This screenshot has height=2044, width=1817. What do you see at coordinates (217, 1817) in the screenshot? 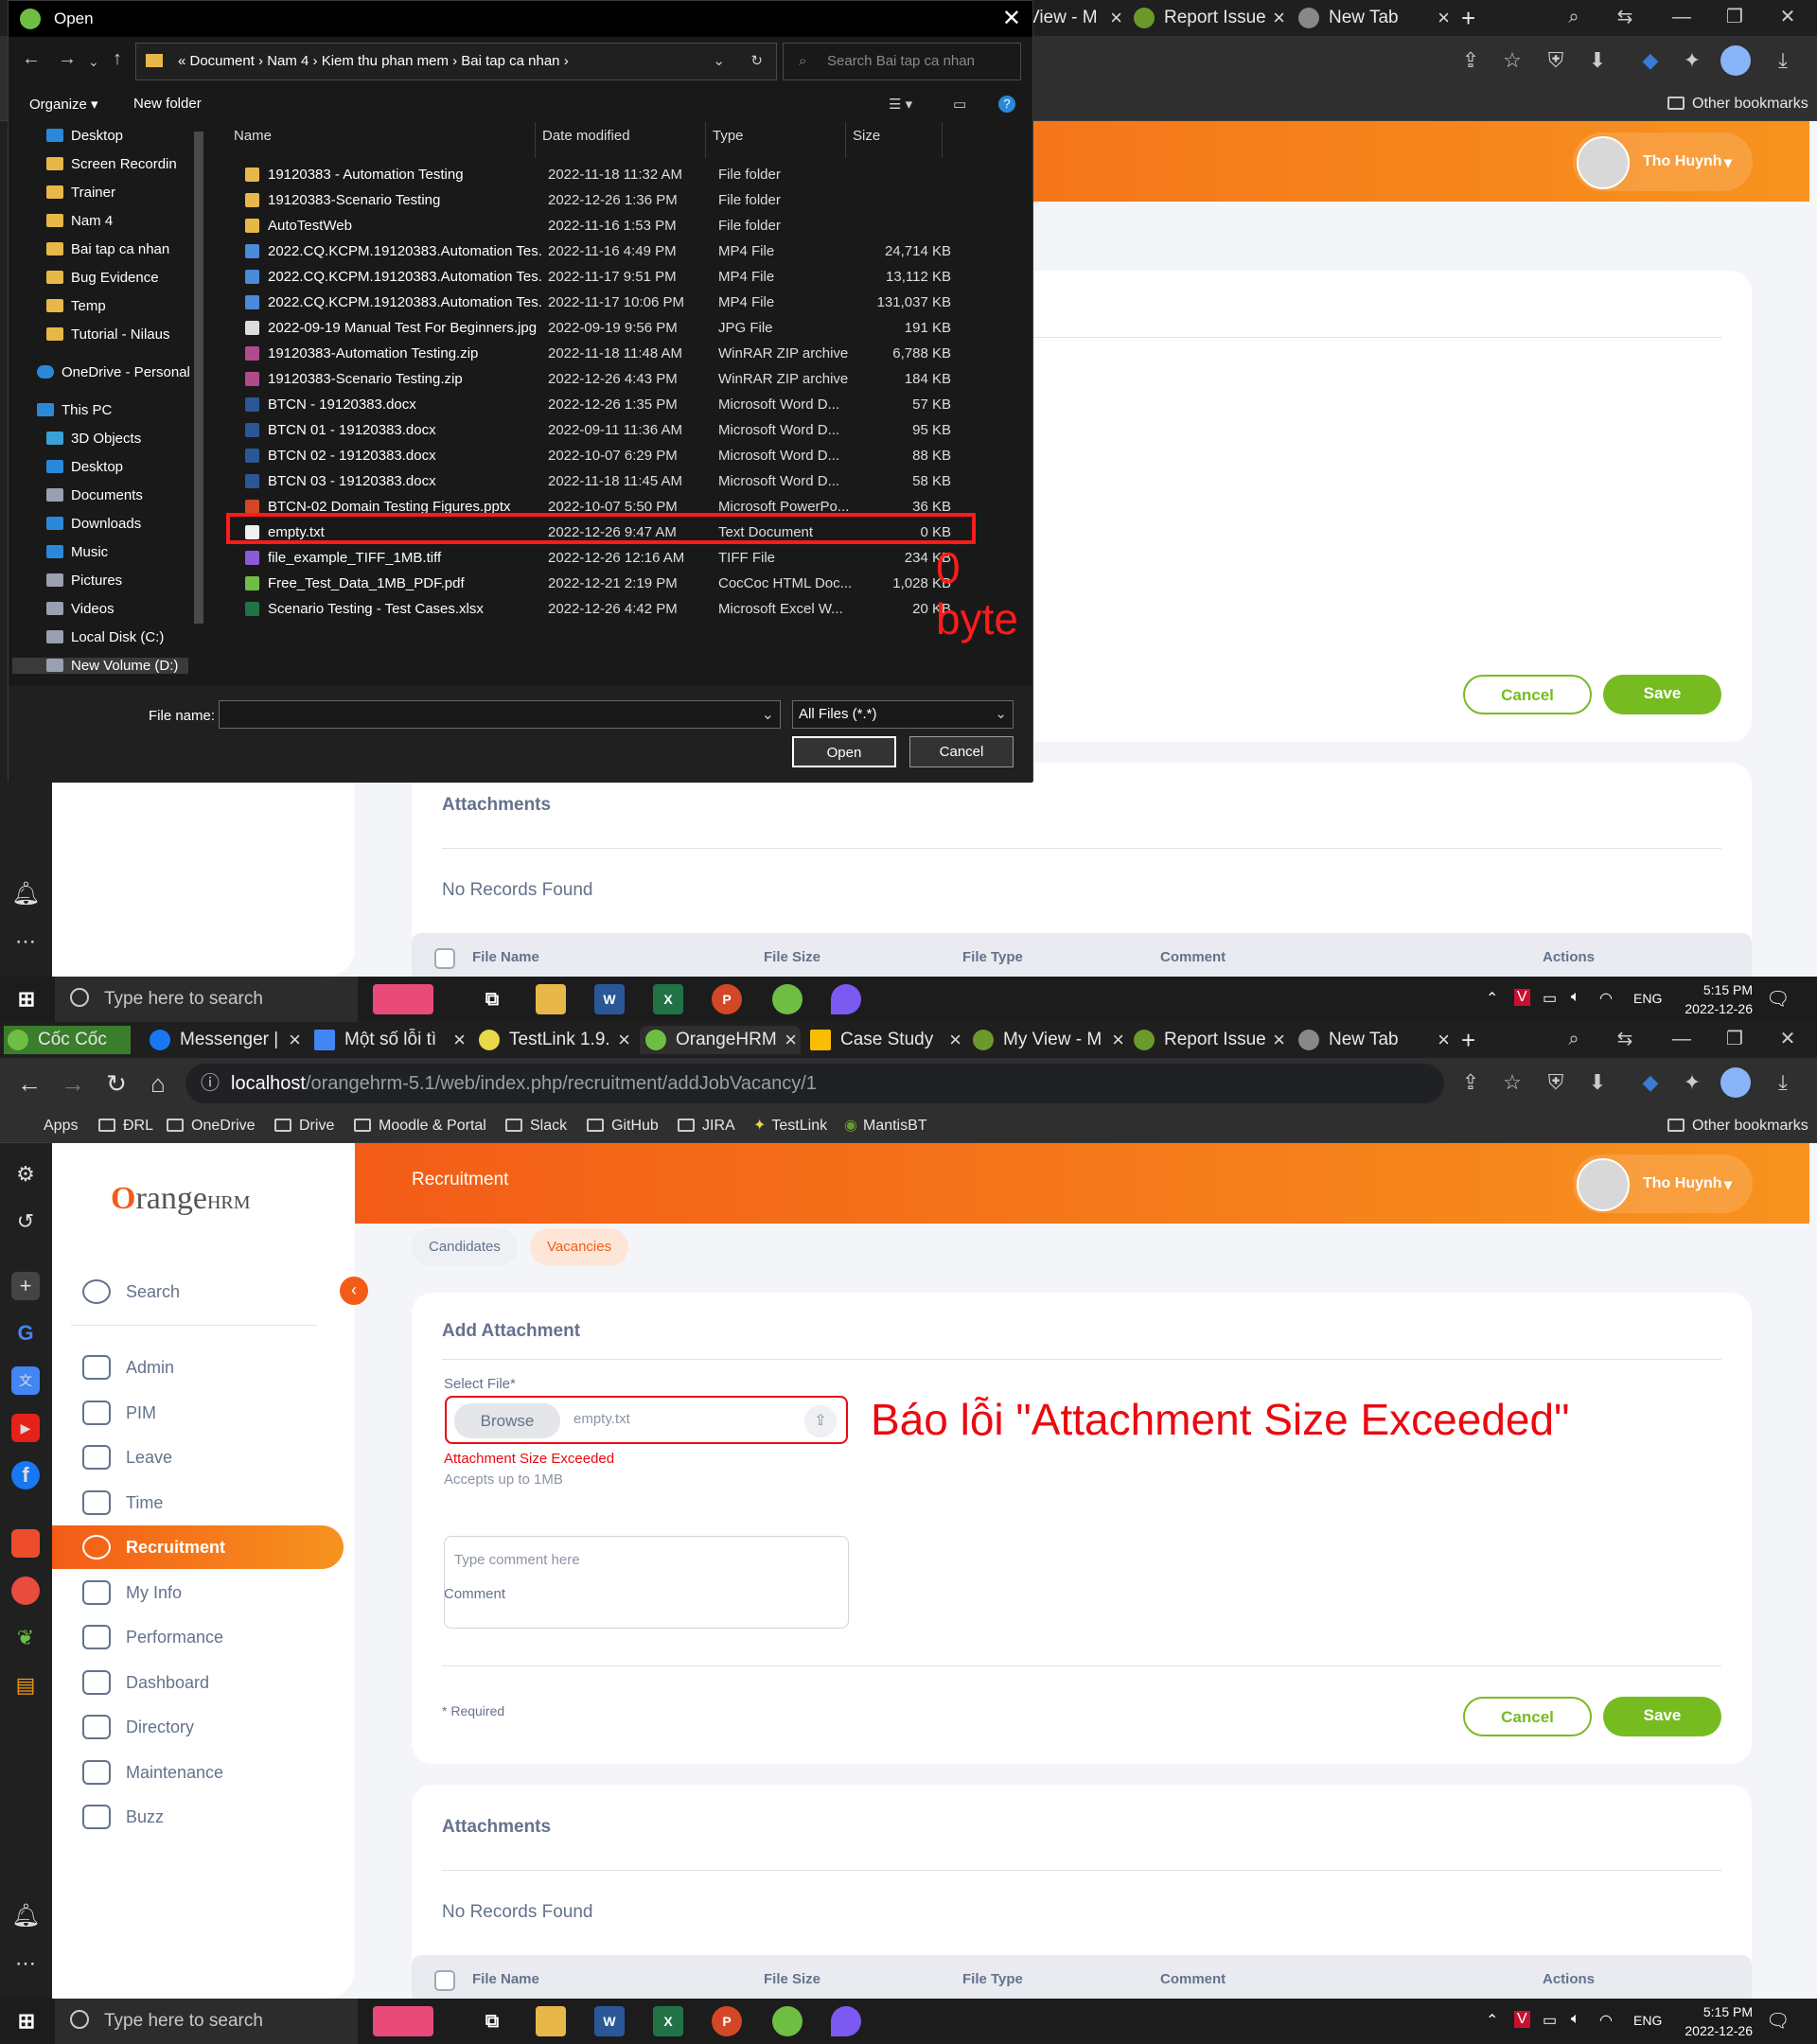
I see `sidebar-item-buzz: Buzz` at bounding box center [217, 1817].